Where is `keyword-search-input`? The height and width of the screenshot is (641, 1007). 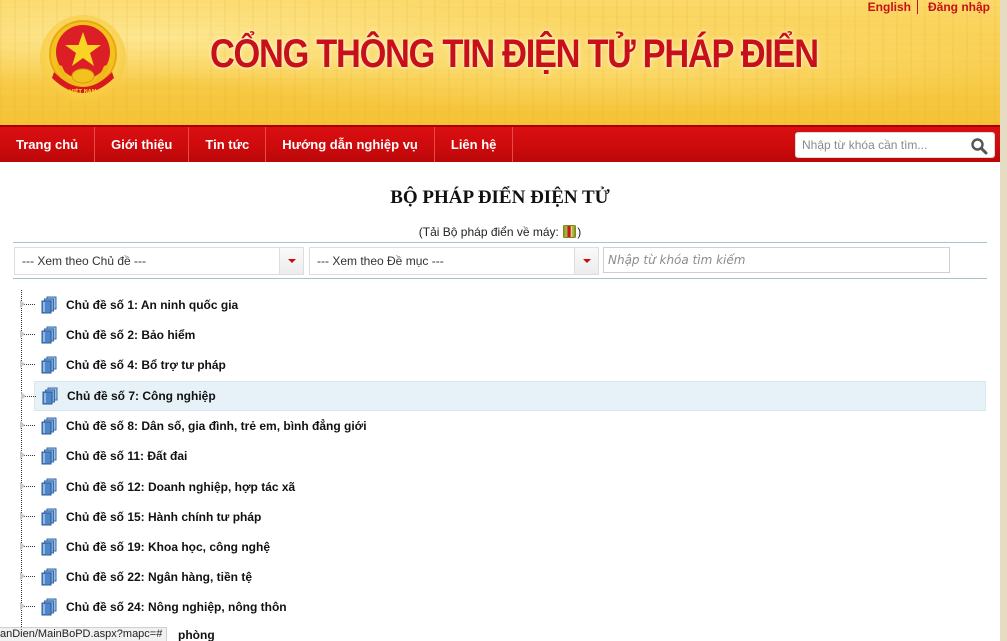 keyword-search-input is located at coordinates (776, 260).